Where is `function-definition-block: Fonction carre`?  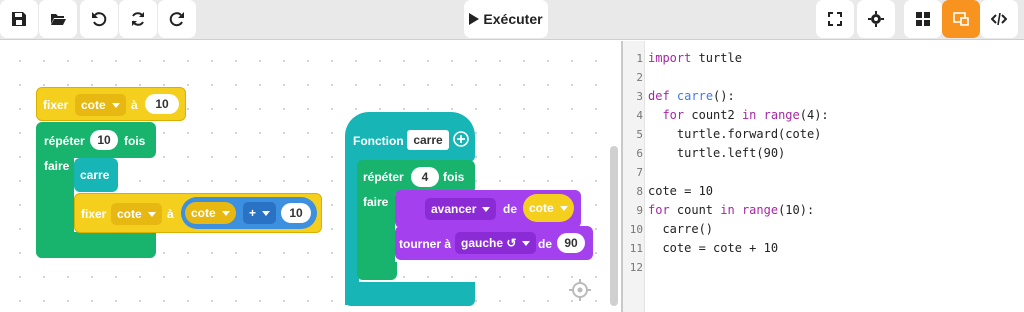 function-definition-block: Fonction carre is located at coordinates (410, 137).